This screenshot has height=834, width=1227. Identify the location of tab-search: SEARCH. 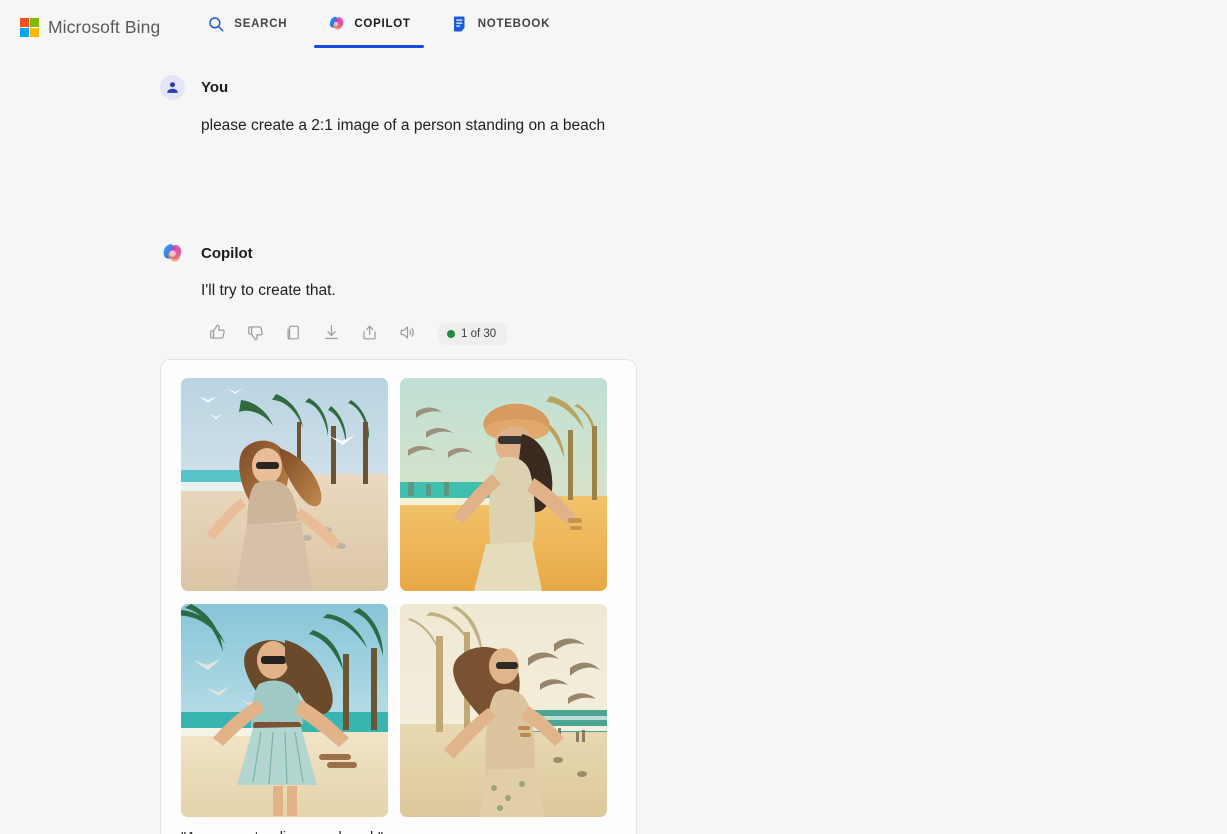
(247, 24).